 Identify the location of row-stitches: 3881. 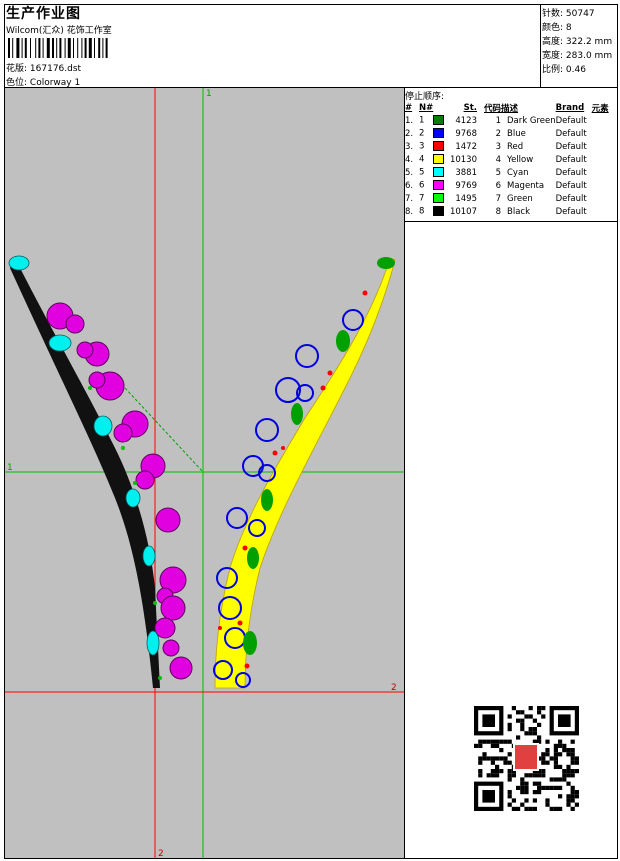
(466, 172).